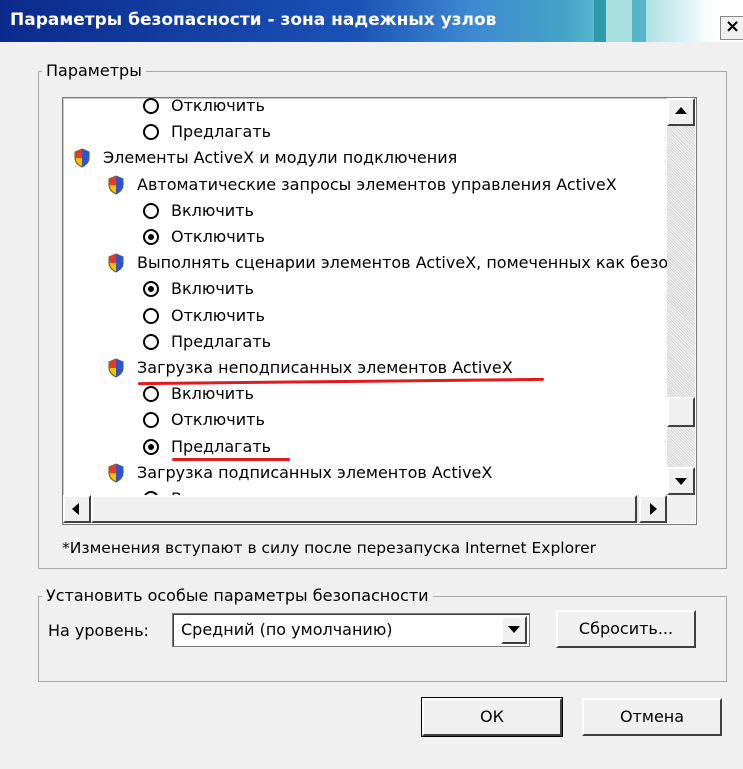 The width and height of the screenshot is (743, 769). Describe the element at coordinates (325, 367) in the screenshot. I see `tree-item-label: Загрузка неподписанных элементов ActiveX` at that location.